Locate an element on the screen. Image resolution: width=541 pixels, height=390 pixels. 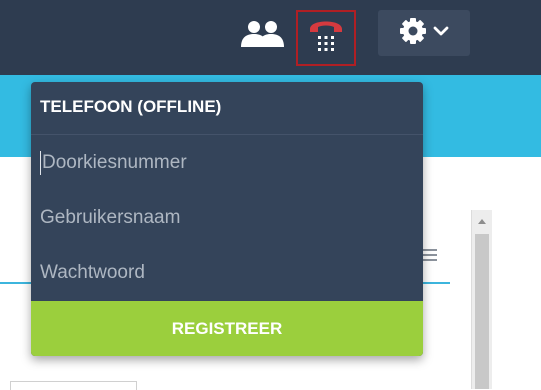
contacts-icon is located at coordinates (263, 36).